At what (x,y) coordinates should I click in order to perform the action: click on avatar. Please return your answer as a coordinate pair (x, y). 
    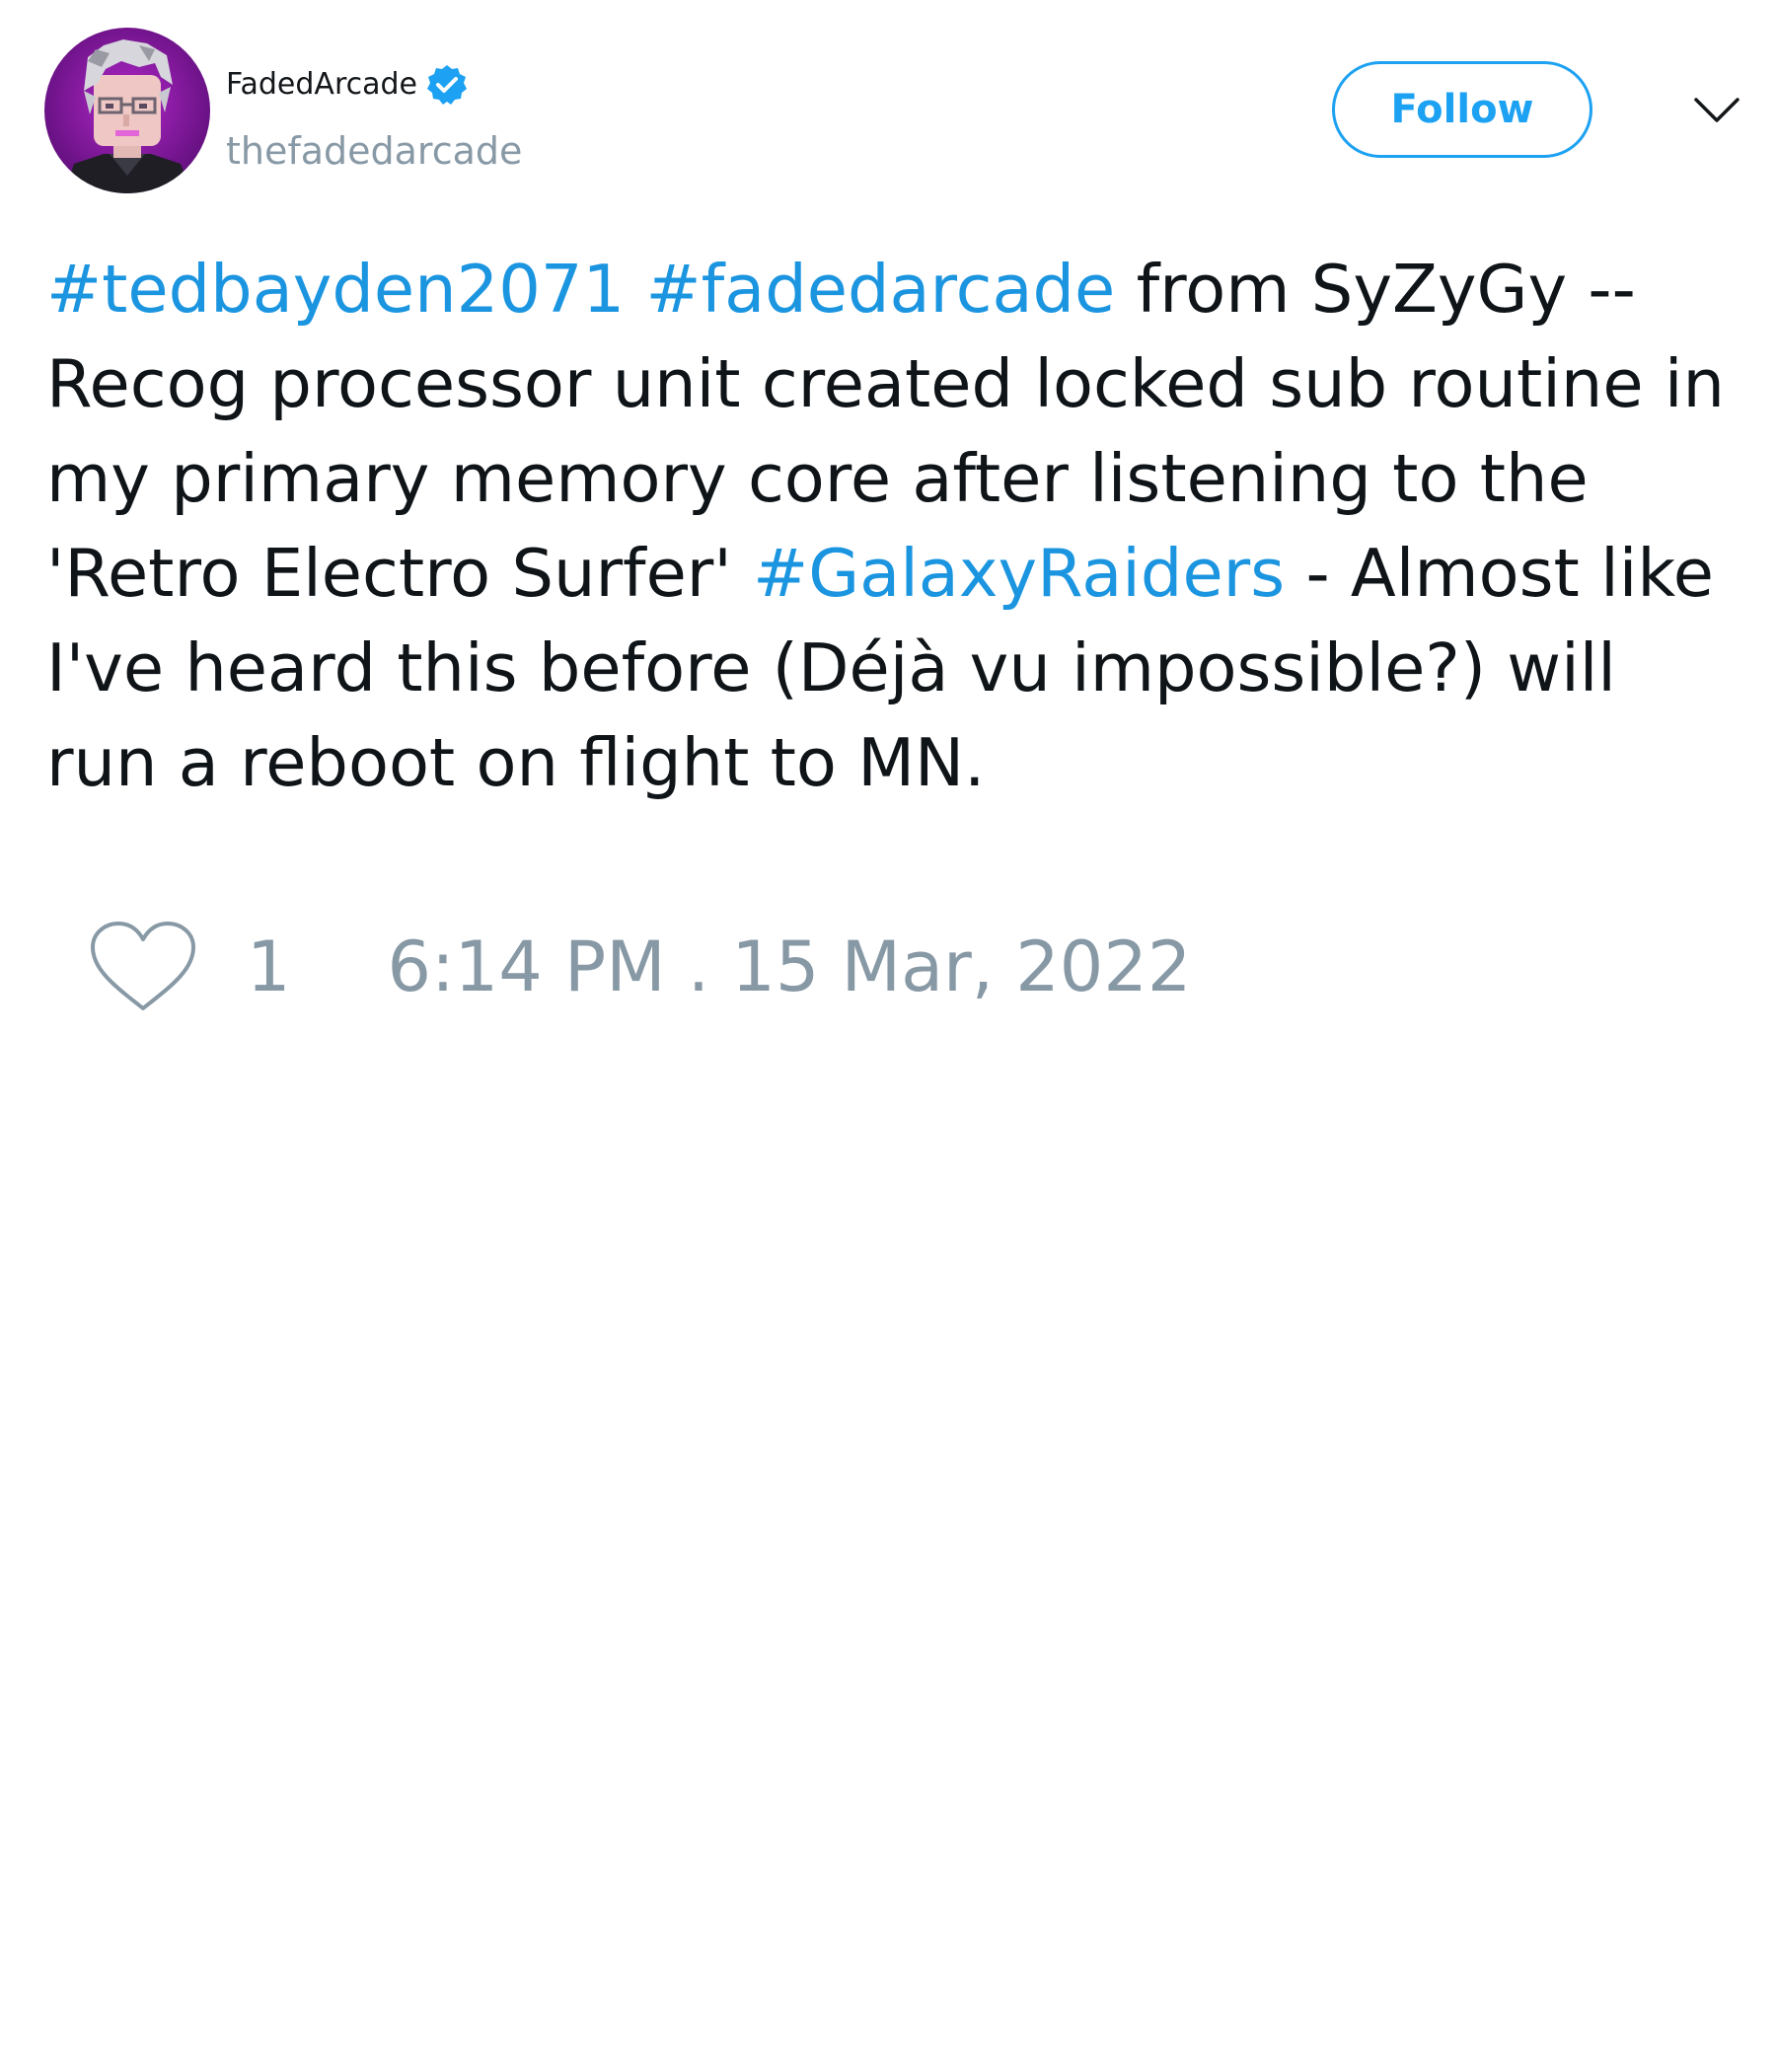
    Looking at the image, I should click on (127, 111).